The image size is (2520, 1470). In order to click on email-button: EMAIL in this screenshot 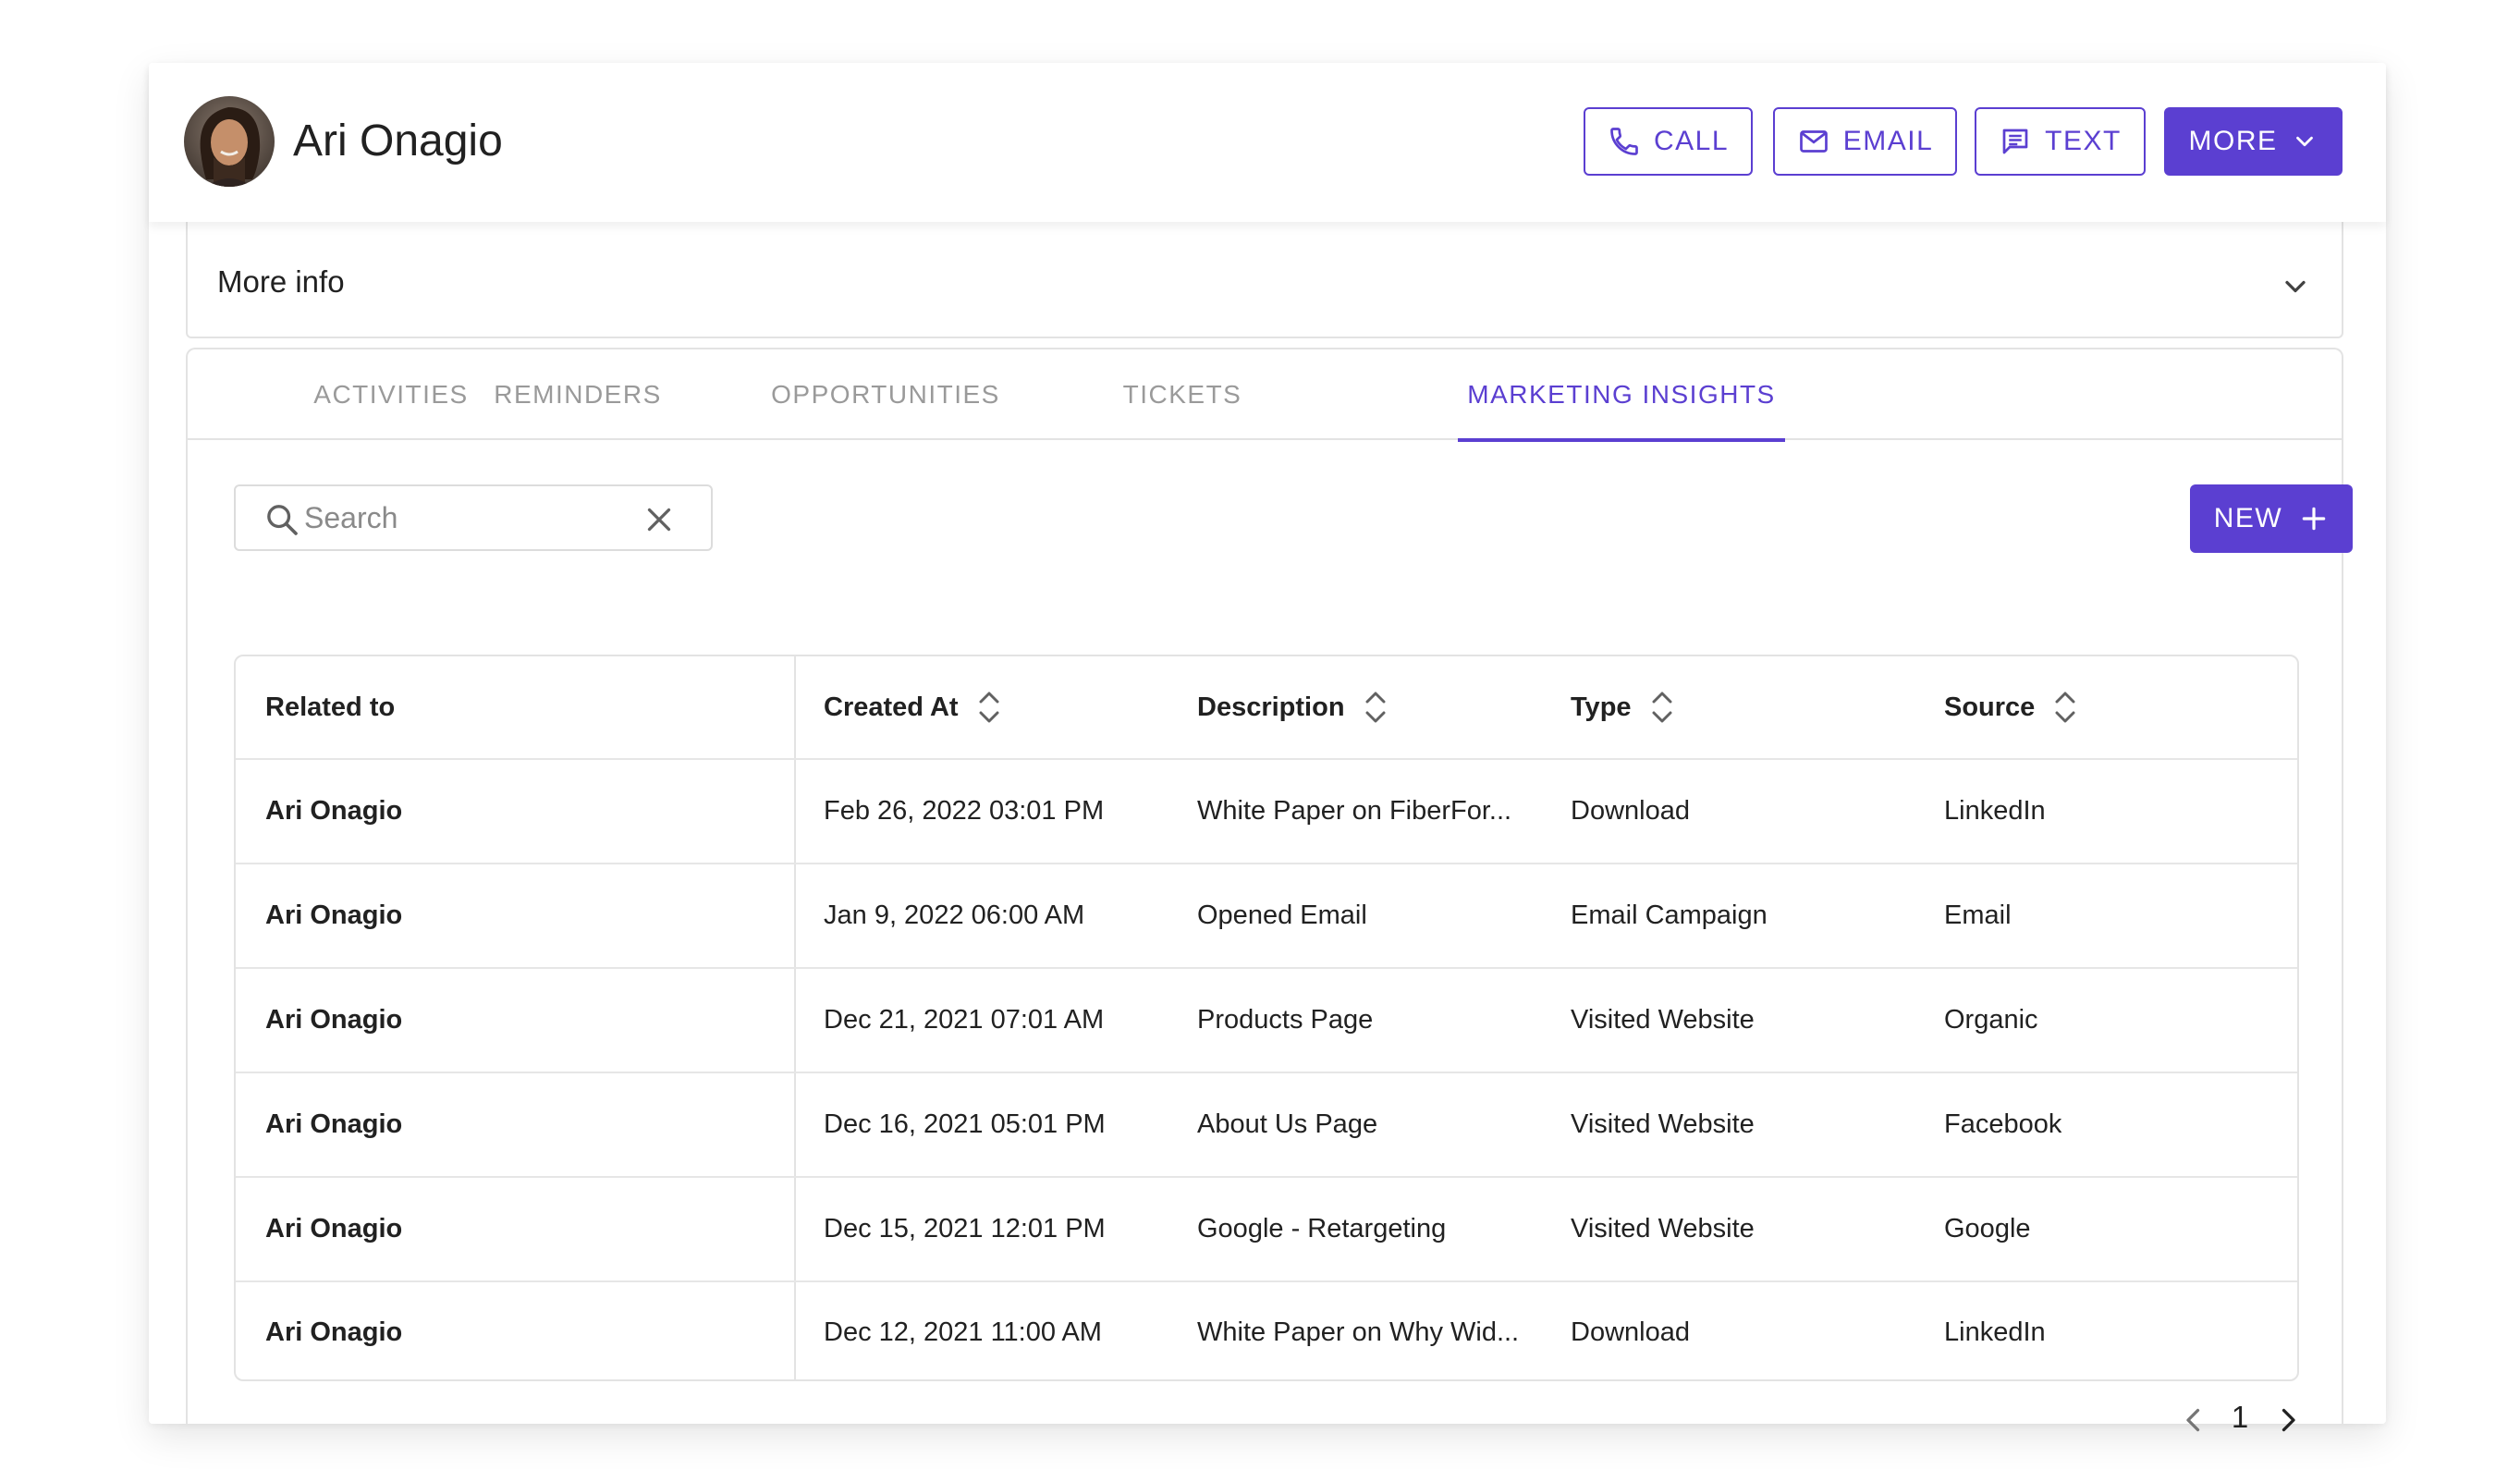, I will do `click(1865, 142)`.